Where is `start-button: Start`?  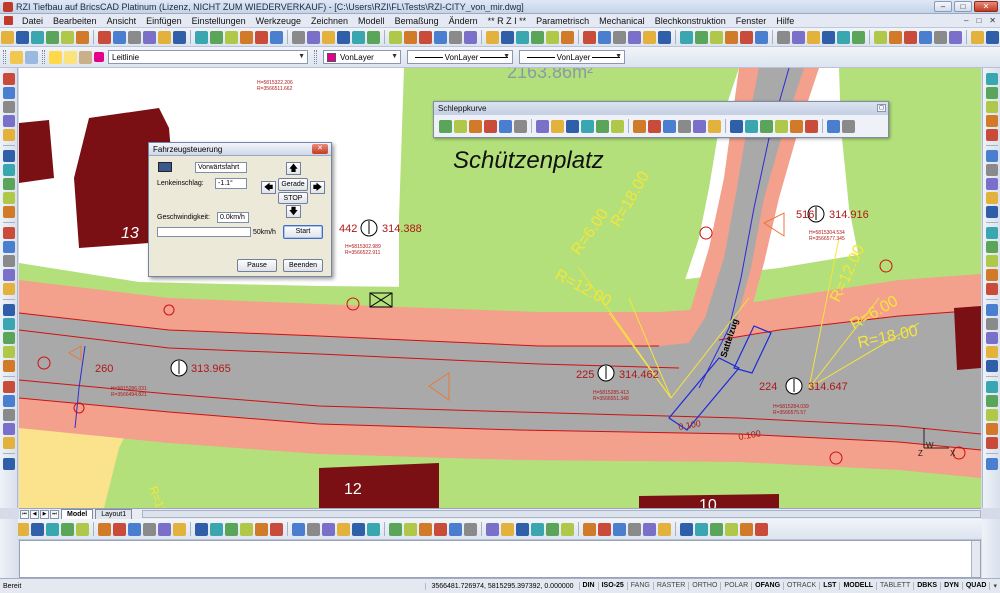 start-button: Start is located at coordinates (303, 232).